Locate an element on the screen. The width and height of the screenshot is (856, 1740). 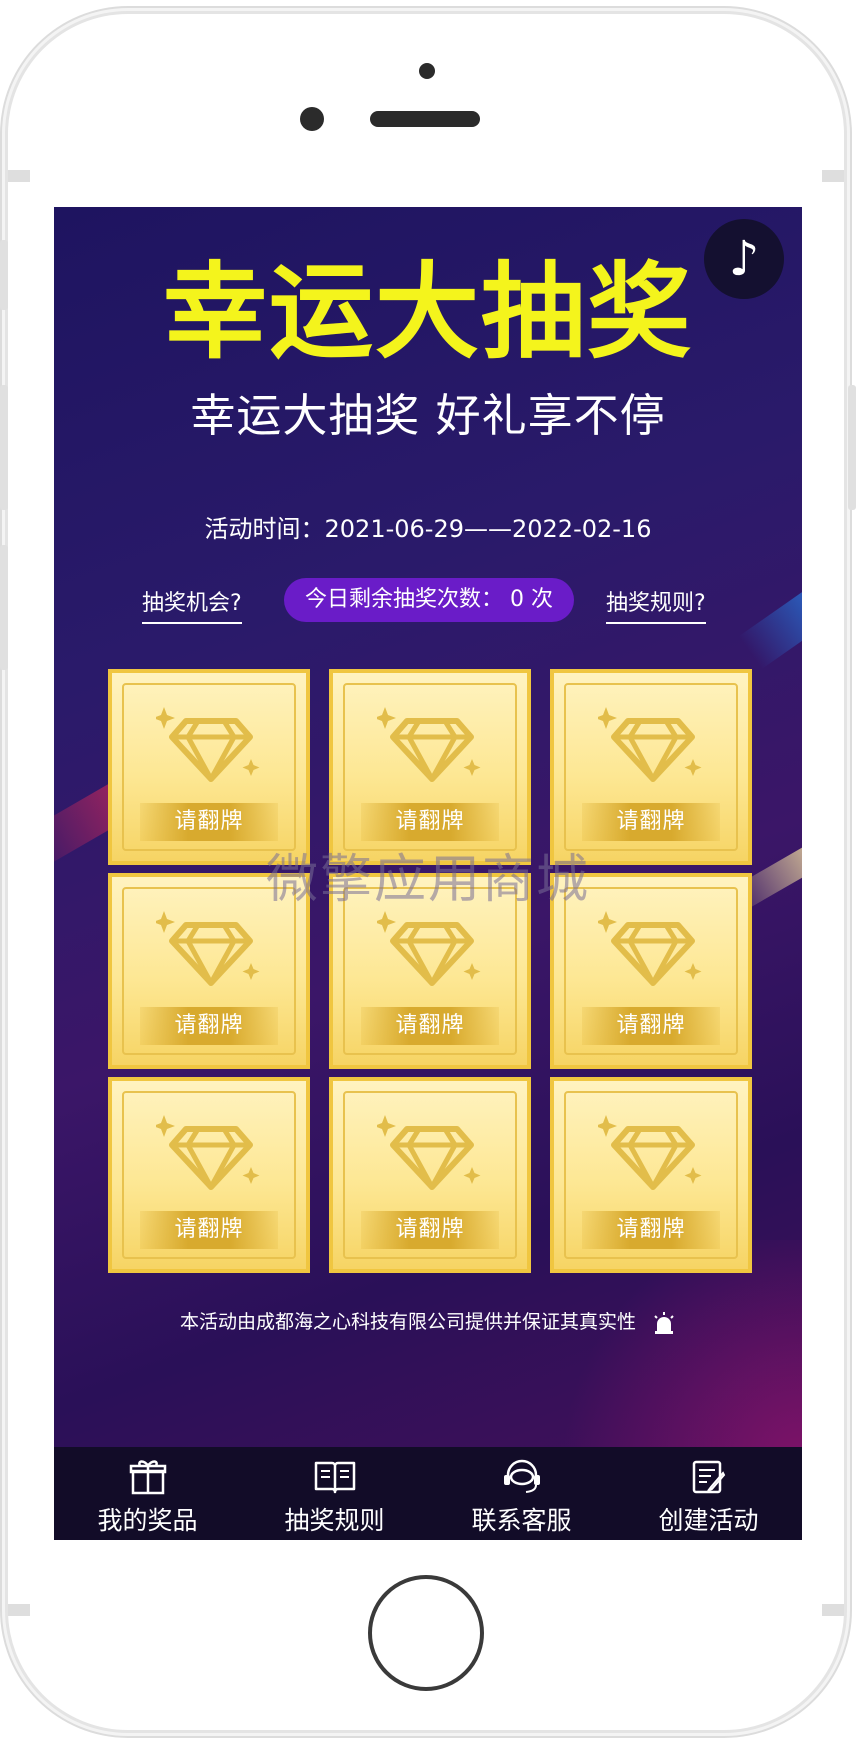
bottom-tab-bar: 我的奖品 抽奖规则 联系客服 创建活动 is located at coordinates (428, 1493).